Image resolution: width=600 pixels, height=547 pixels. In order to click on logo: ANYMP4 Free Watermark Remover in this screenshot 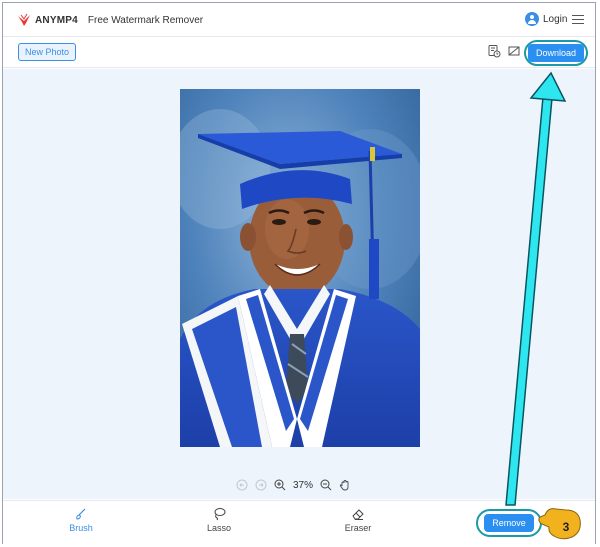, I will do `click(110, 20)`.